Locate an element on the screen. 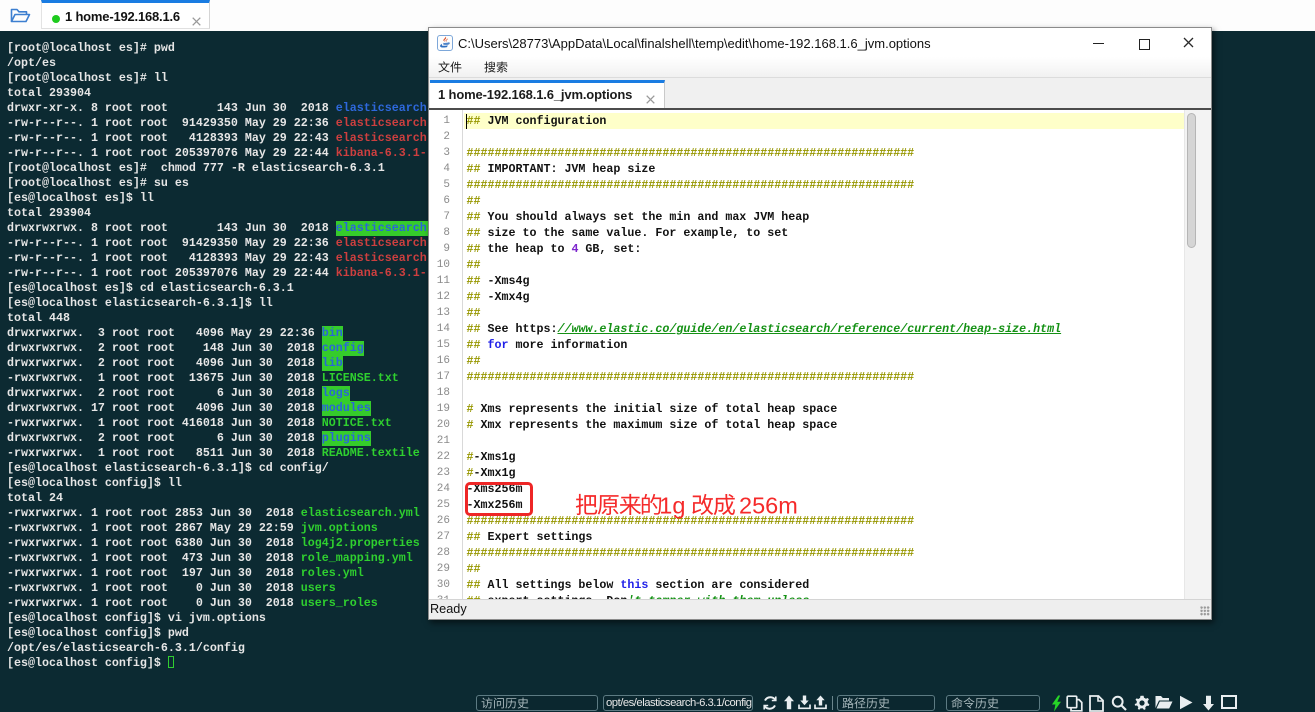 The image size is (1315, 712). svg-text: 1g is located at coordinates (673, 505).